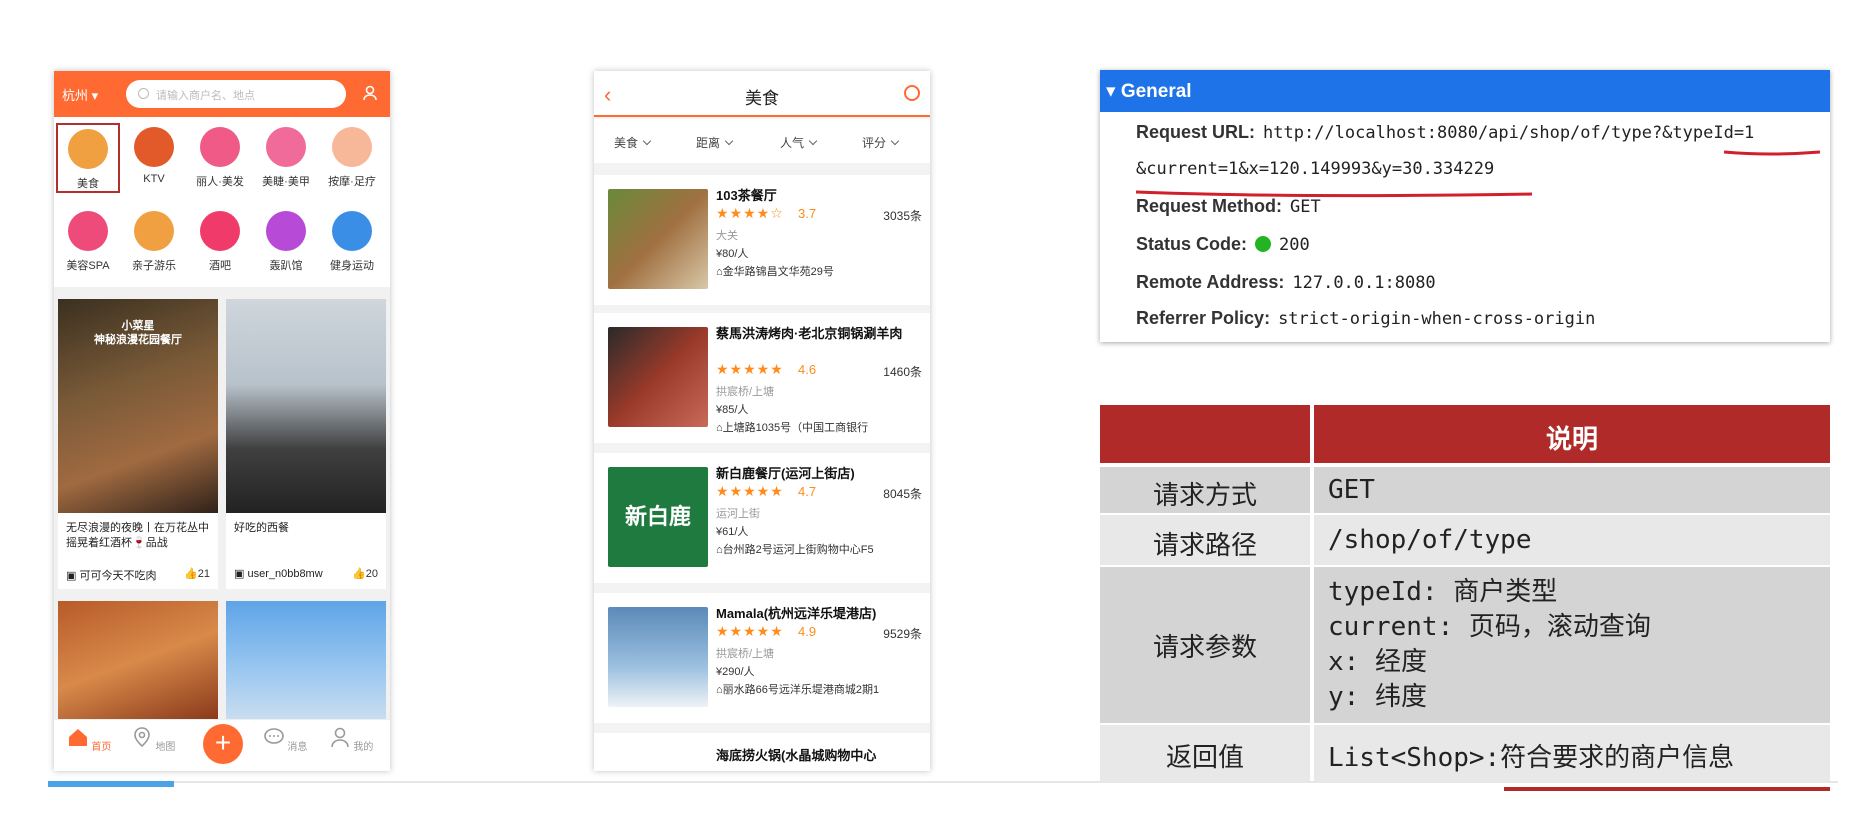 The image size is (1872, 835). I want to click on filter-category: 美食, so click(633, 142).